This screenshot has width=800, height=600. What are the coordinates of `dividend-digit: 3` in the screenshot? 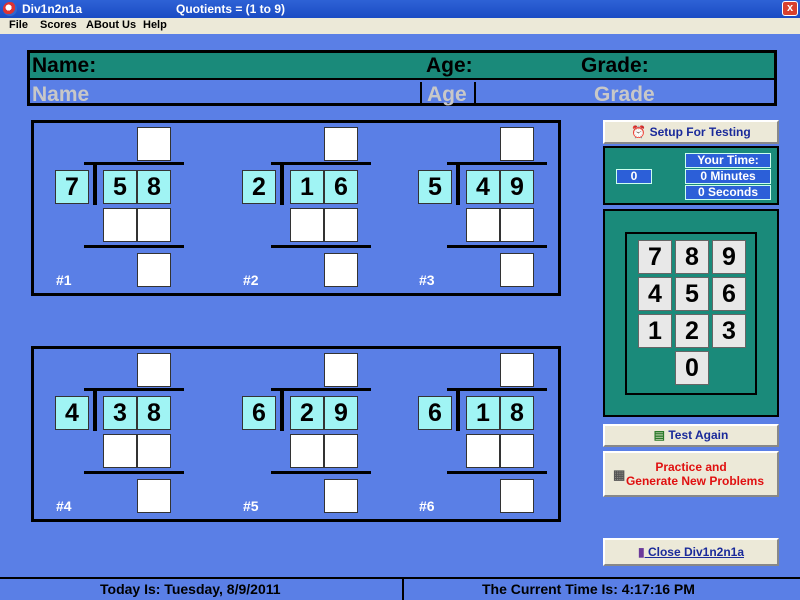 It's located at (120, 413).